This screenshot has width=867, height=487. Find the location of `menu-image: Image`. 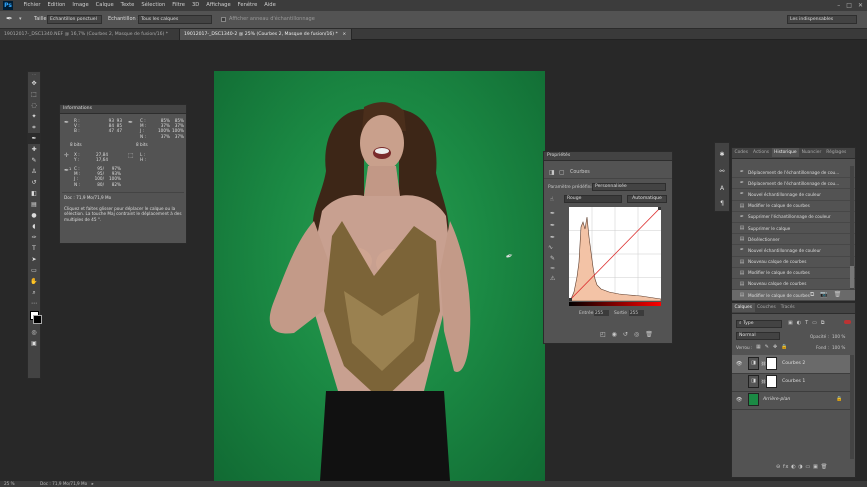

menu-image: Image is located at coordinates (80, 5).